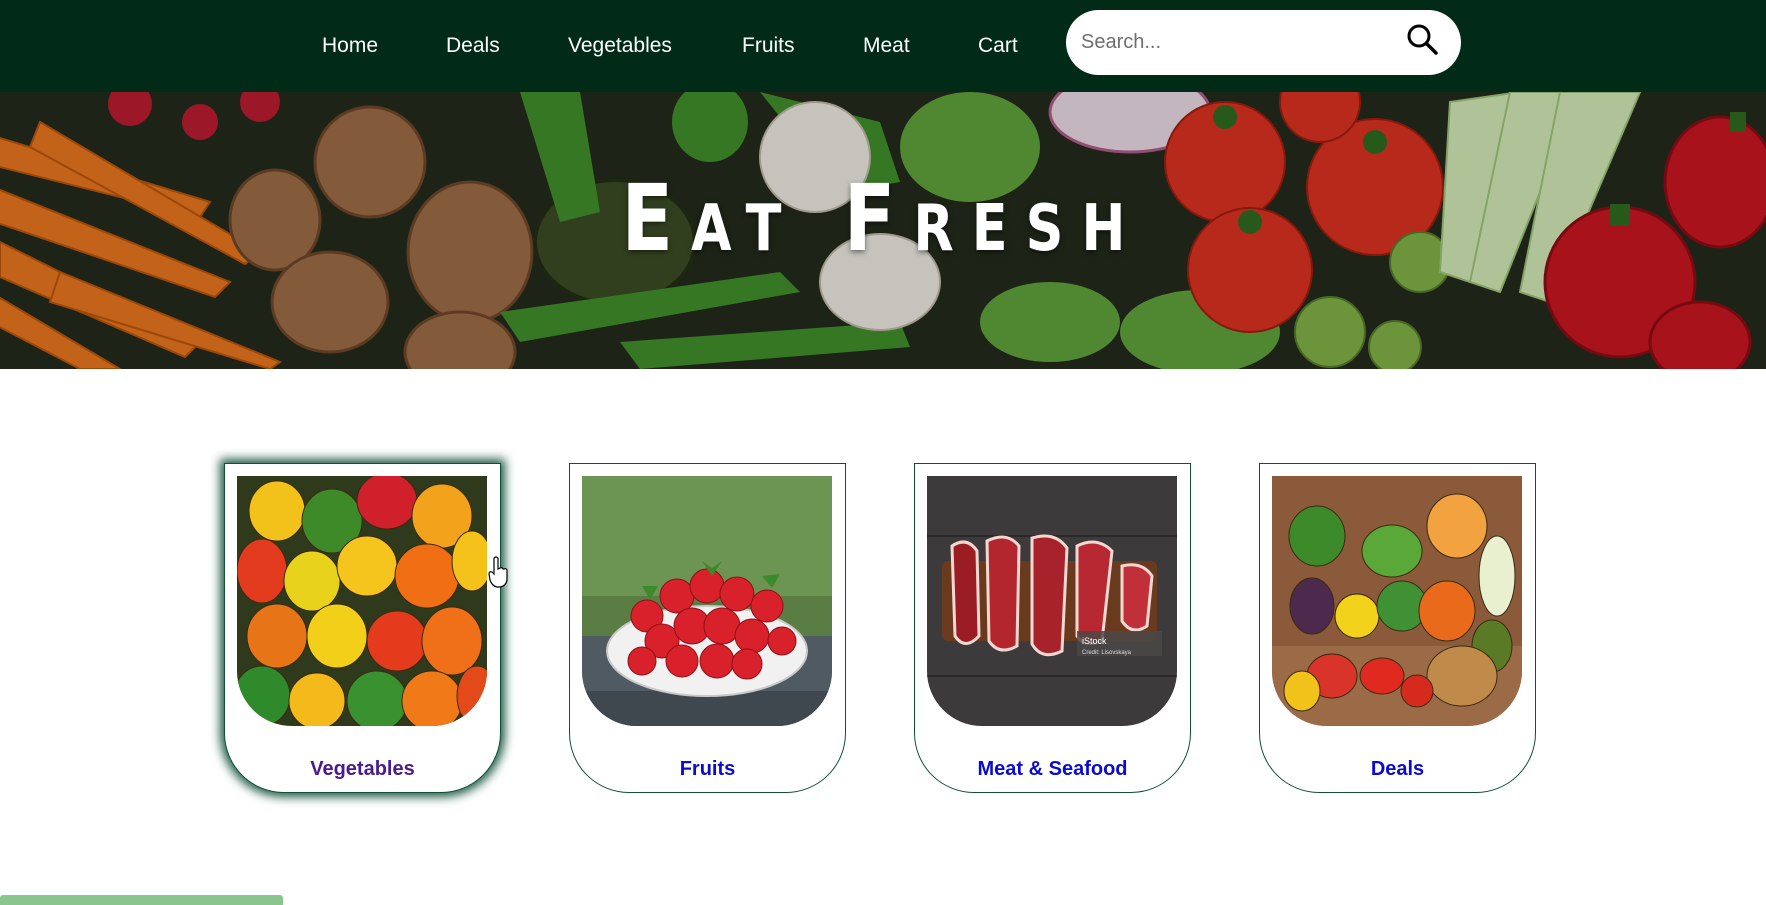  I want to click on svg-text: Credit: Lisovskaya, so click(1107, 653).